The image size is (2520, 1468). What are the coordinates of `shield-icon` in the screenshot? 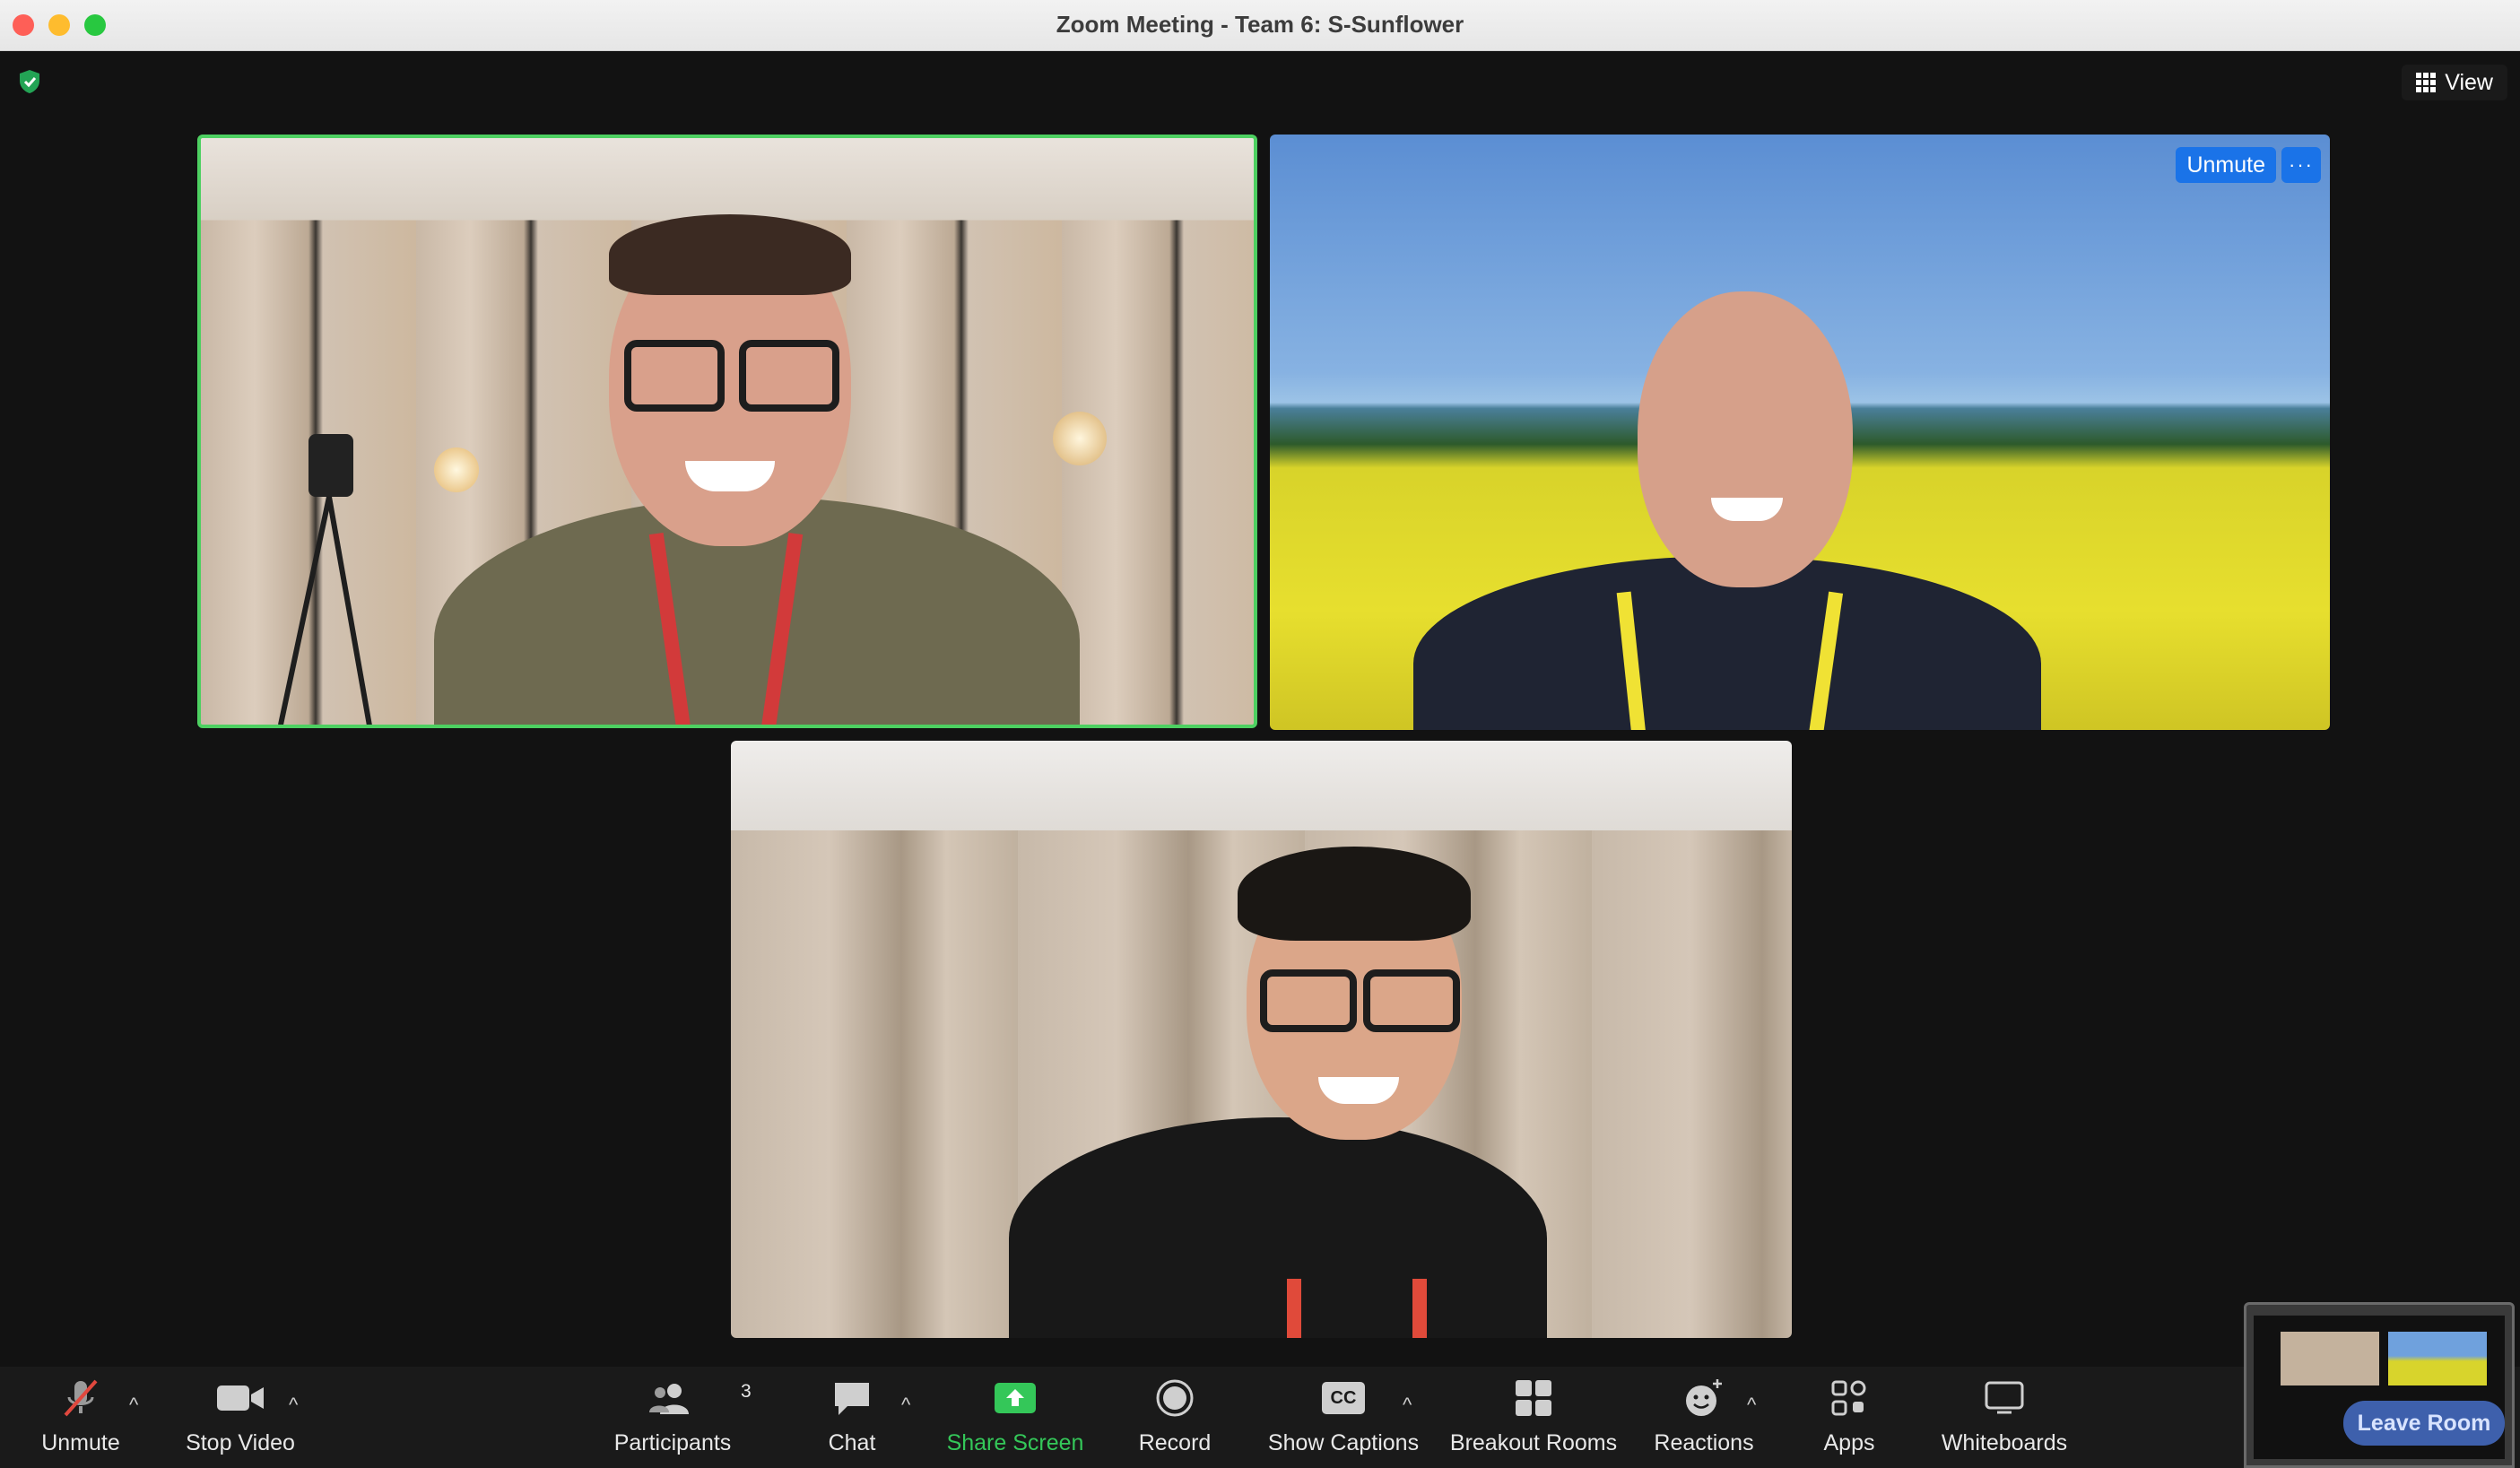 It's located at (30, 81).